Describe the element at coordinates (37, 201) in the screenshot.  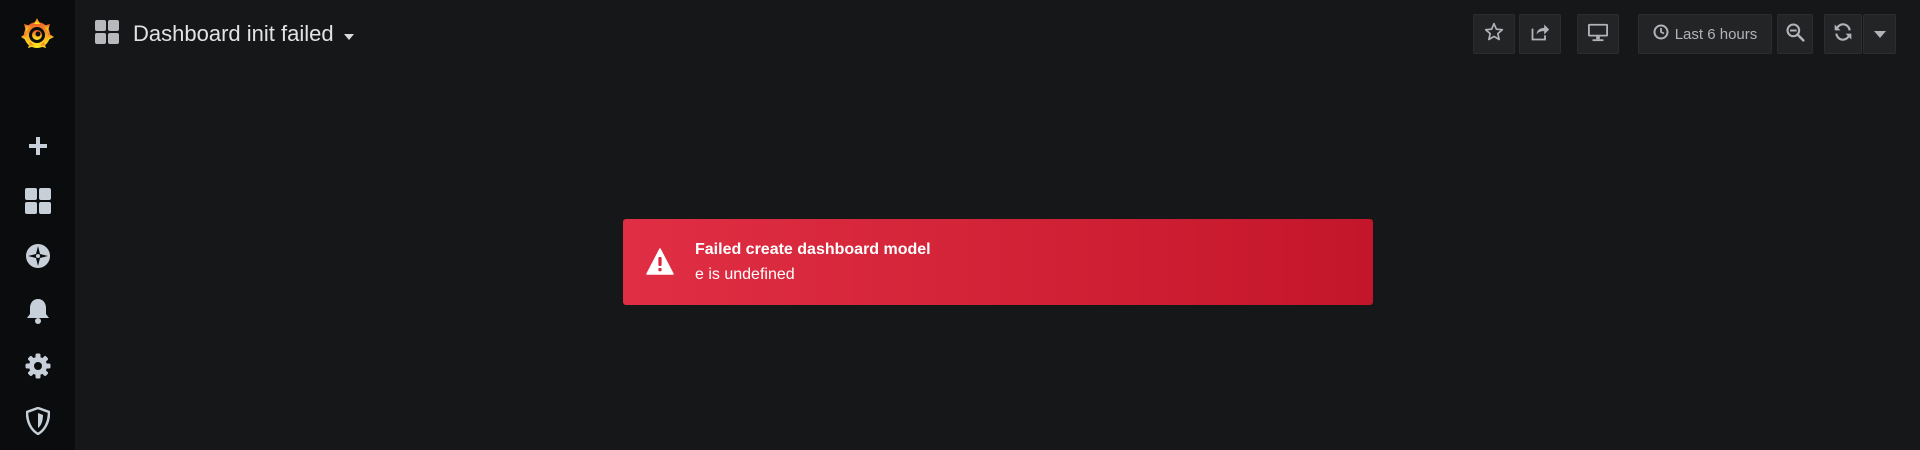
I see `dashboards-icon` at that location.